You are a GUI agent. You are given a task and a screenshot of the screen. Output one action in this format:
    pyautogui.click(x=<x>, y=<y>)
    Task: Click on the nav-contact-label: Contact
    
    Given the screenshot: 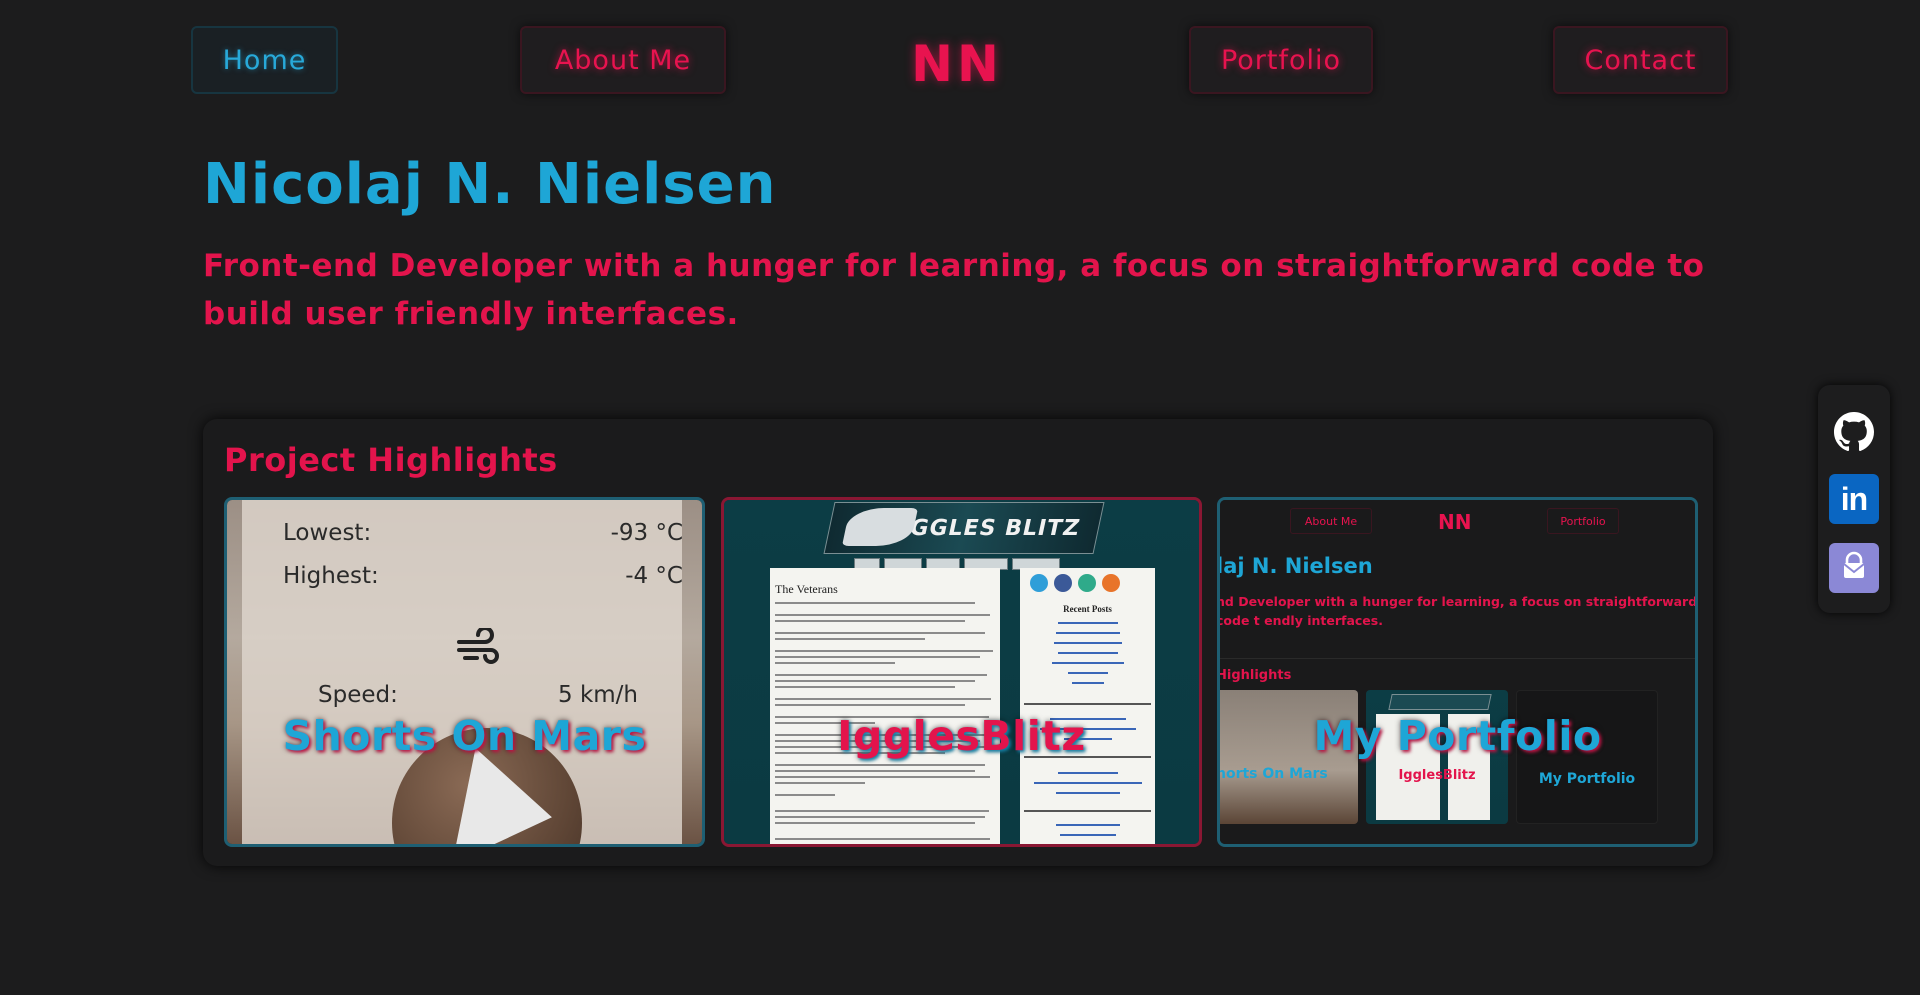 What is the action you would take?
    pyautogui.click(x=1640, y=60)
    